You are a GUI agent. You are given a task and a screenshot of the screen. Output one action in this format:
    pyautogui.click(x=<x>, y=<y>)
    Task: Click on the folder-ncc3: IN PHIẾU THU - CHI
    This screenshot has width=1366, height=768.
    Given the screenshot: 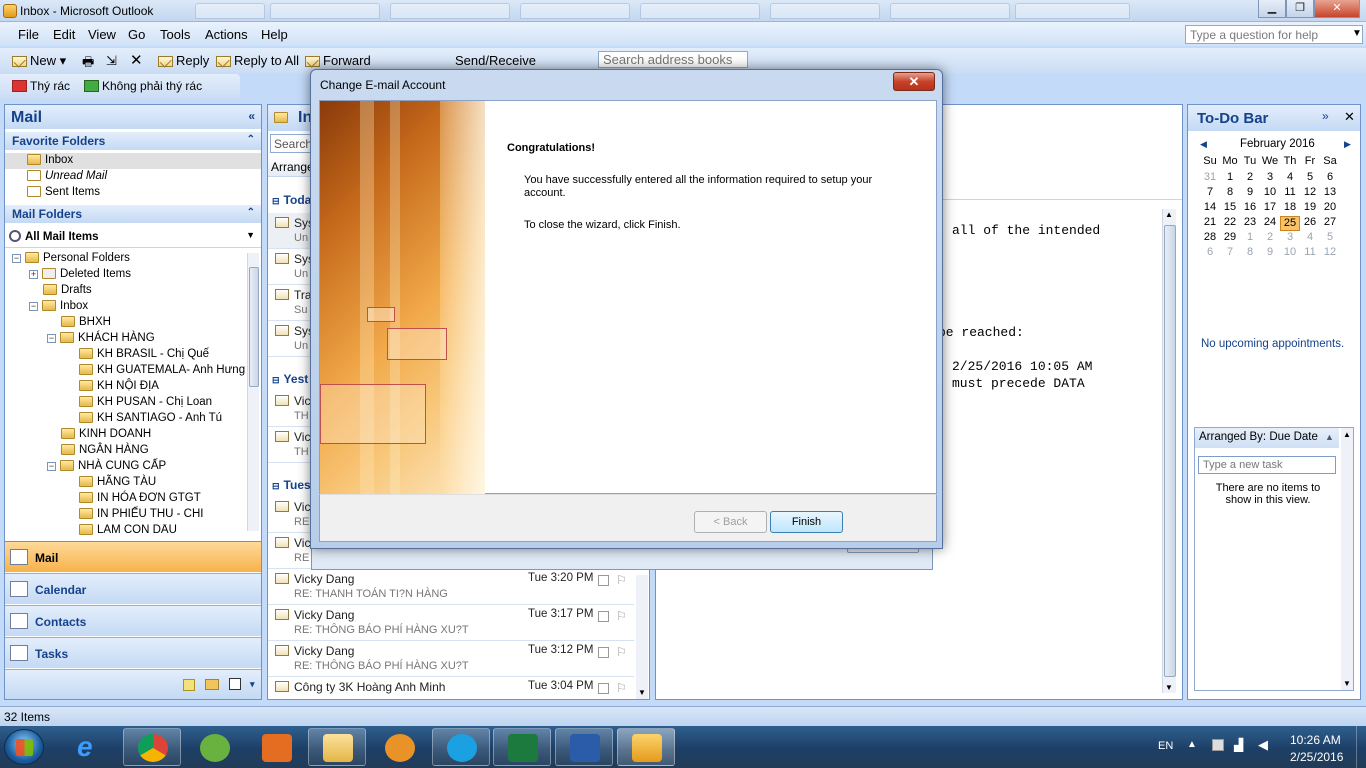 What is the action you would take?
    pyautogui.click(x=141, y=514)
    